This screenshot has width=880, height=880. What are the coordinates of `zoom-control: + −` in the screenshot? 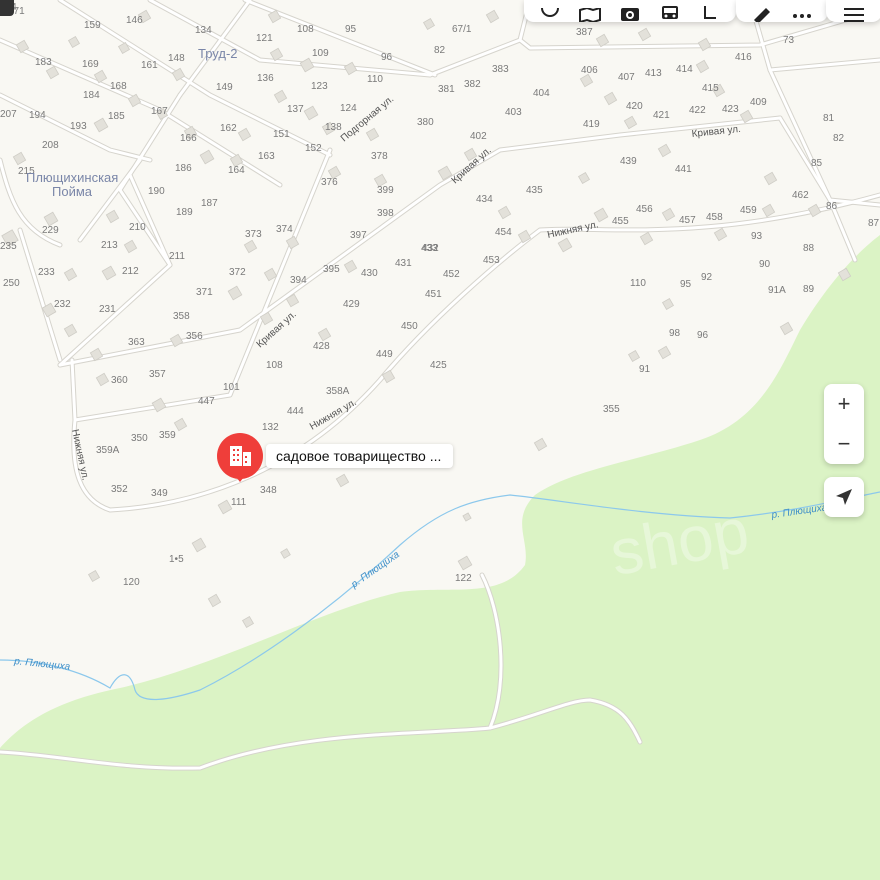 It's located at (844, 424).